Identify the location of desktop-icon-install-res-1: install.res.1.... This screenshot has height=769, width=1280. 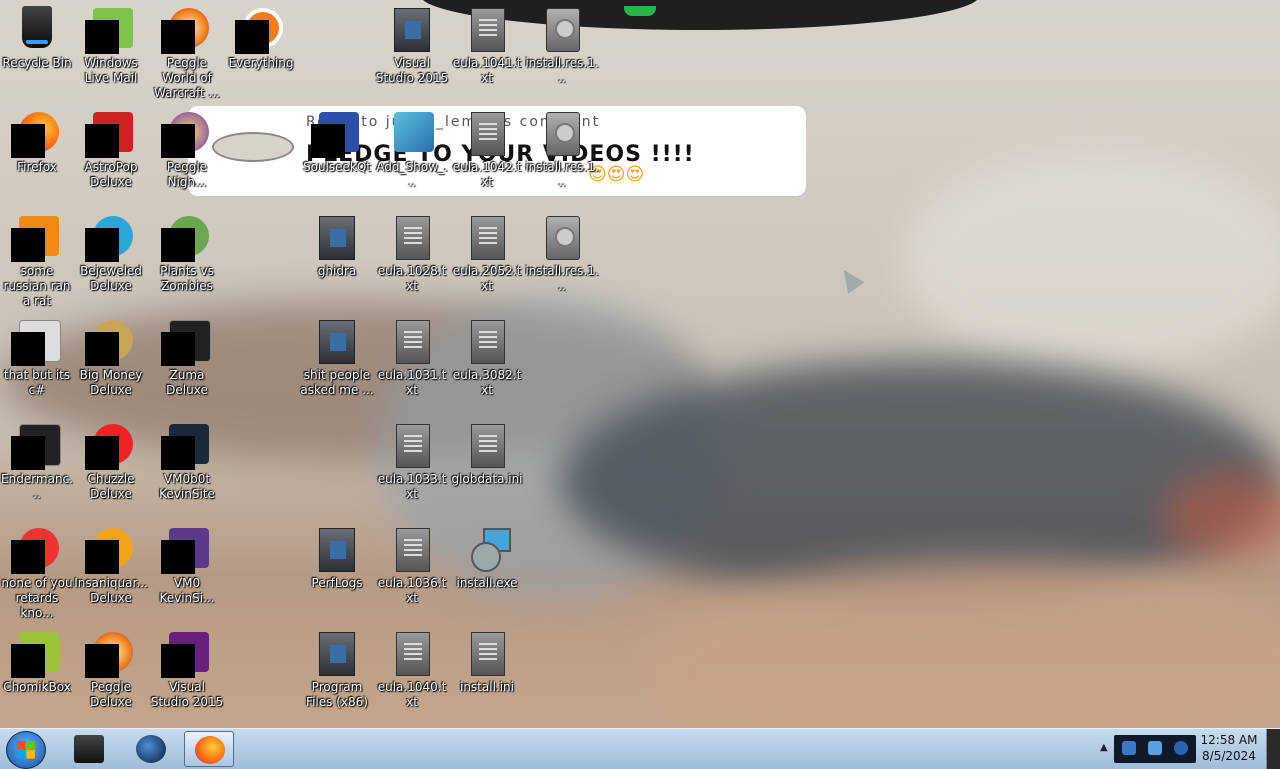
(562, 44).